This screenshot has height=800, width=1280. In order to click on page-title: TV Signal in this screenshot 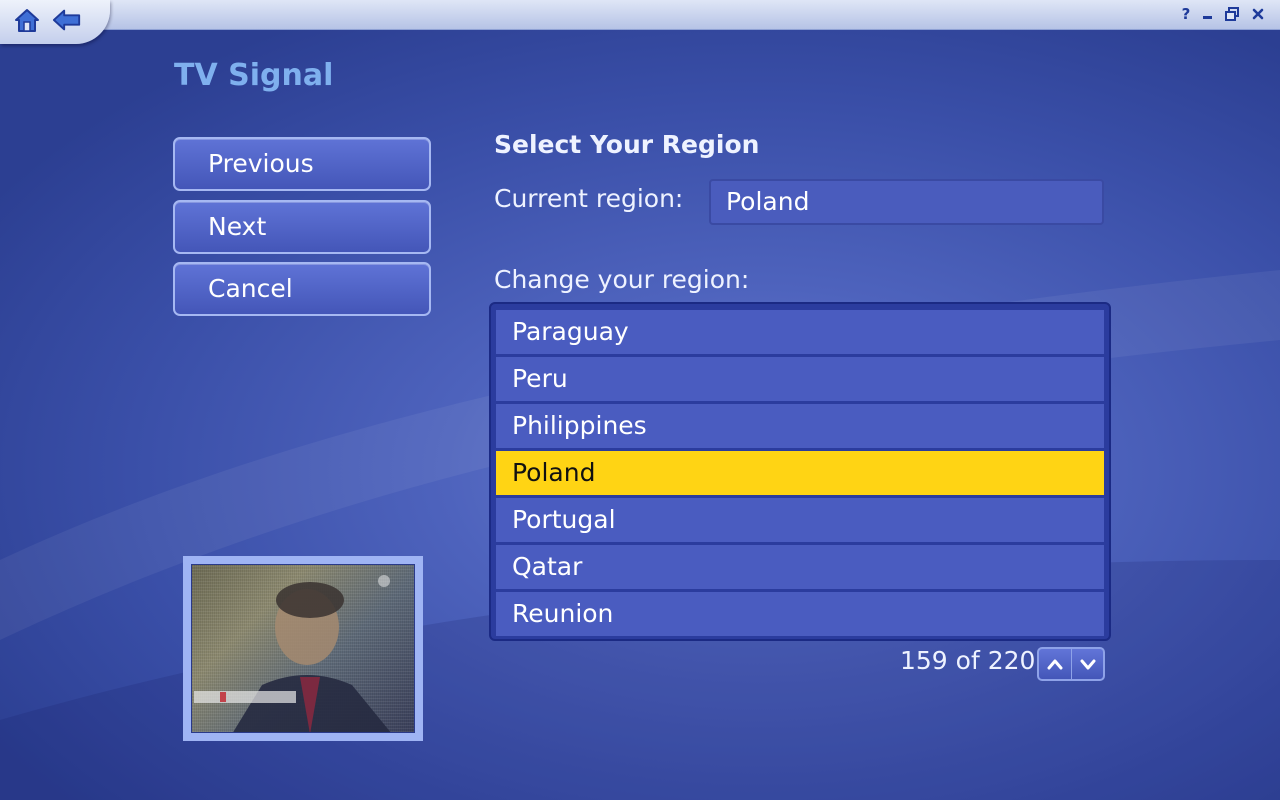, I will do `click(254, 75)`.